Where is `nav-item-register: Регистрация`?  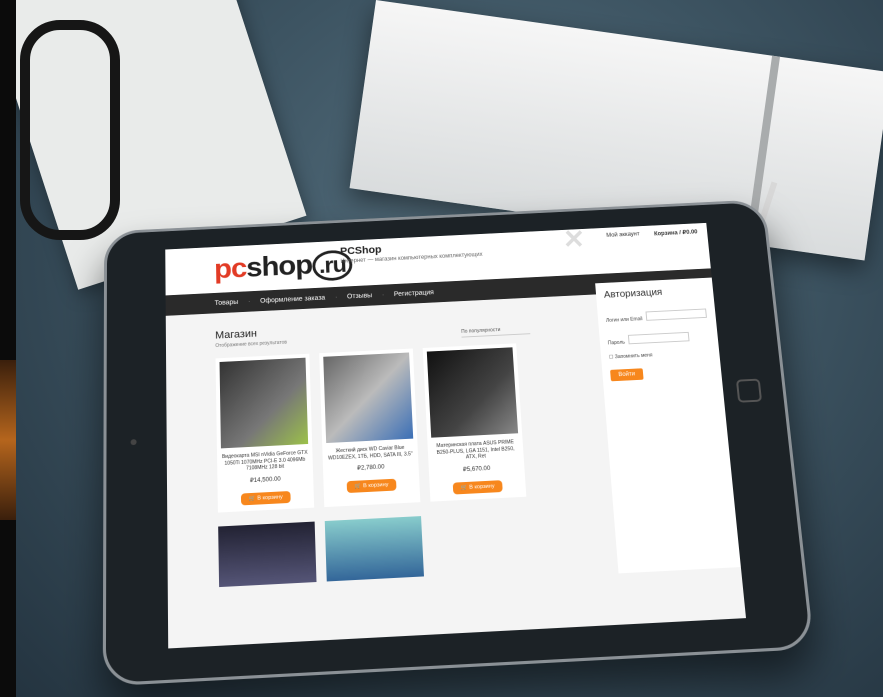
nav-item-register: Регистрация is located at coordinates (414, 293).